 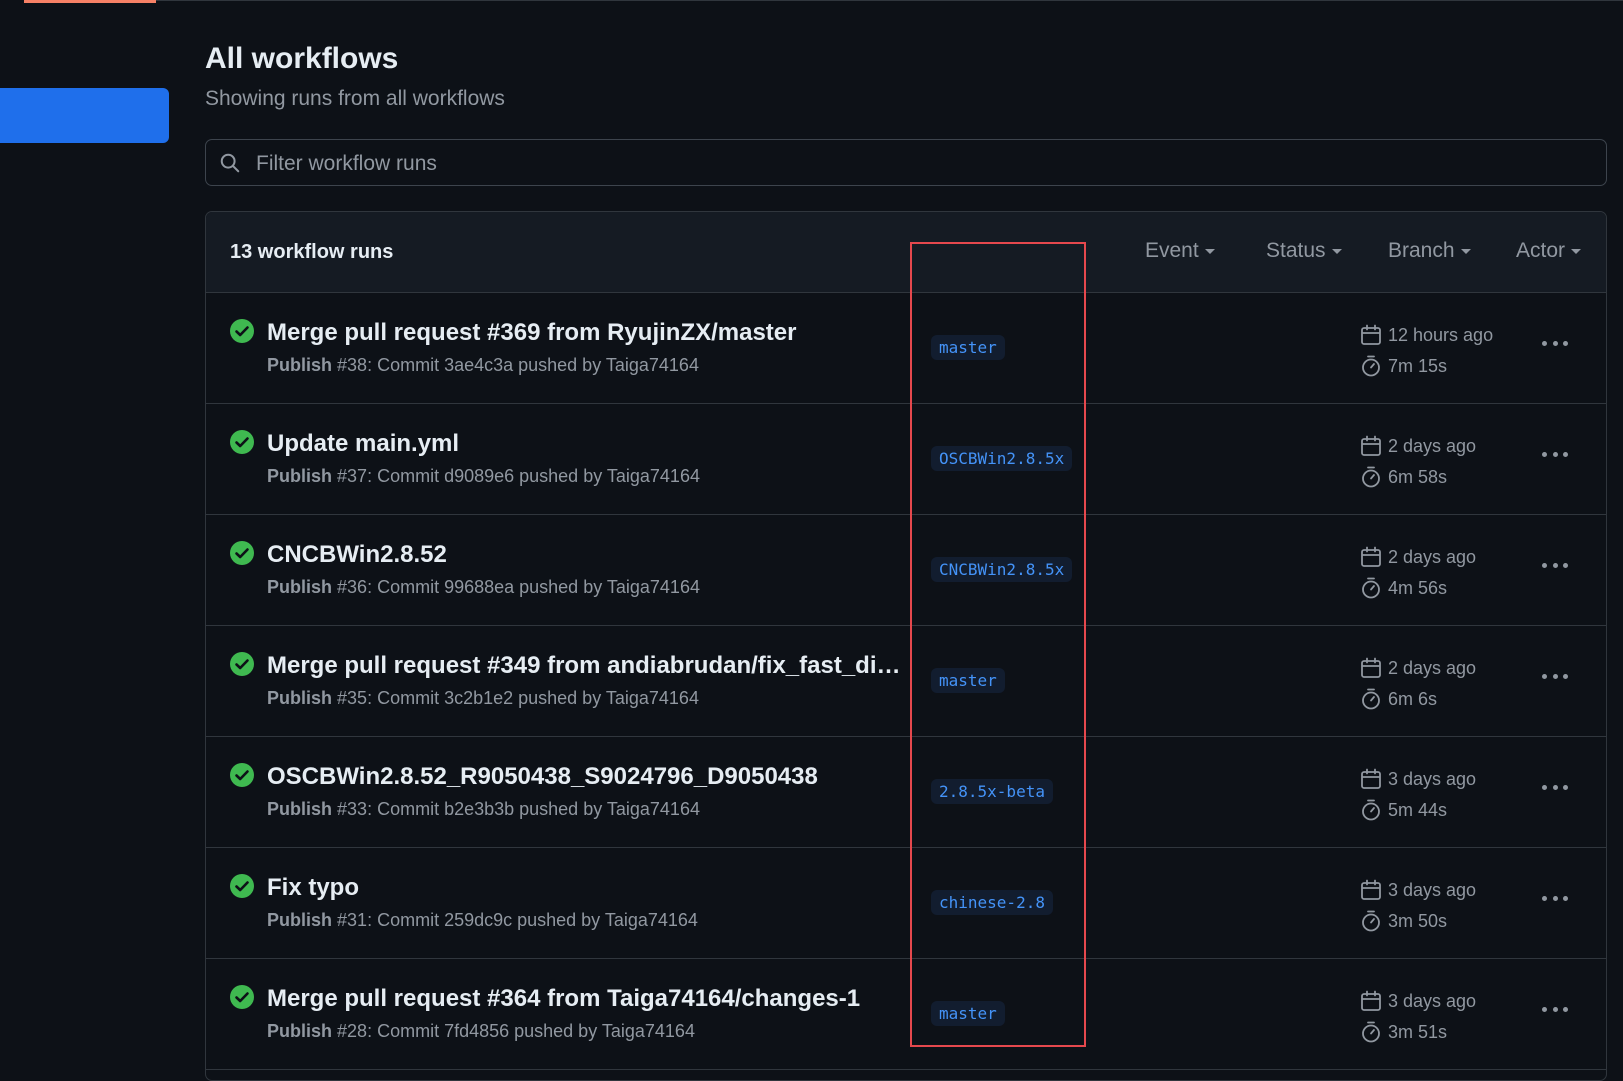 I want to click on run-duration: 6m 58s, so click(x=1403, y=477).